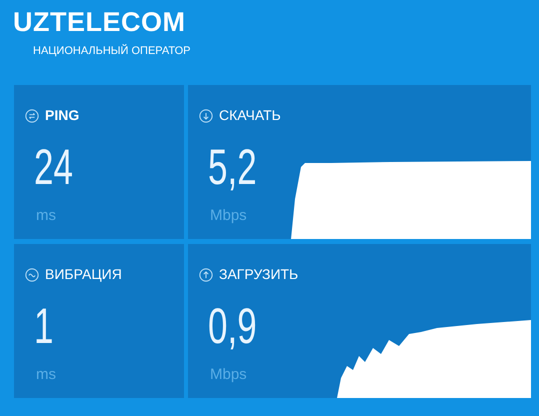 This screenshot has height=416, width=539. I want to click on wave-icon, so click(32, 275).